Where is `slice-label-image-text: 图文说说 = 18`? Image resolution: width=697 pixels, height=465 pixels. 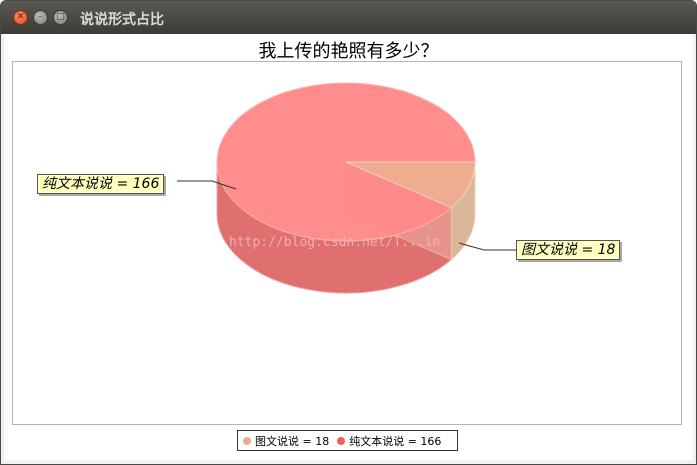 slice-label-image-text: 图文说说 = 18 is located at coordinates (568, 250).